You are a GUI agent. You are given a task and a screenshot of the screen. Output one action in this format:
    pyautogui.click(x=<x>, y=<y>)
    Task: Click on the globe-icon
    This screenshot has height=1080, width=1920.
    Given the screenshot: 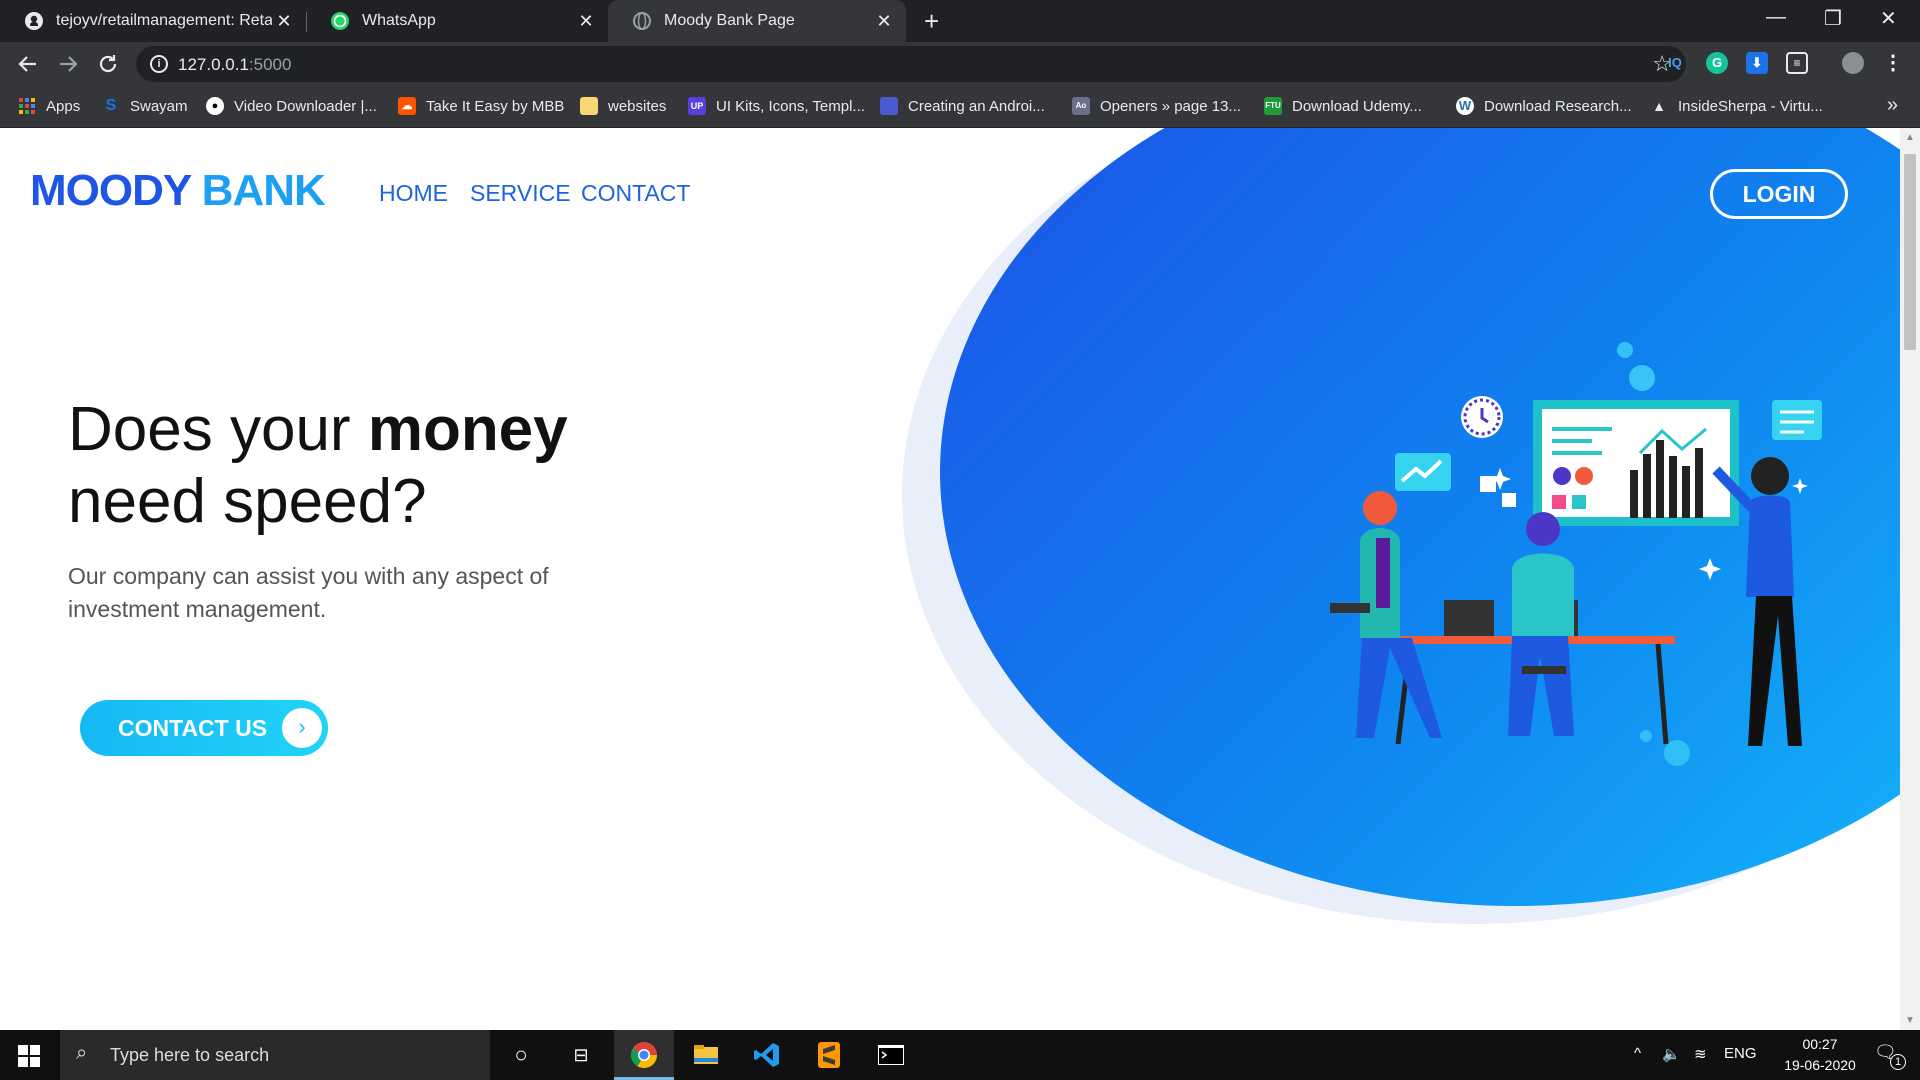 What is the action you would take?
    pyautogui.click(x=642, y=21)
    